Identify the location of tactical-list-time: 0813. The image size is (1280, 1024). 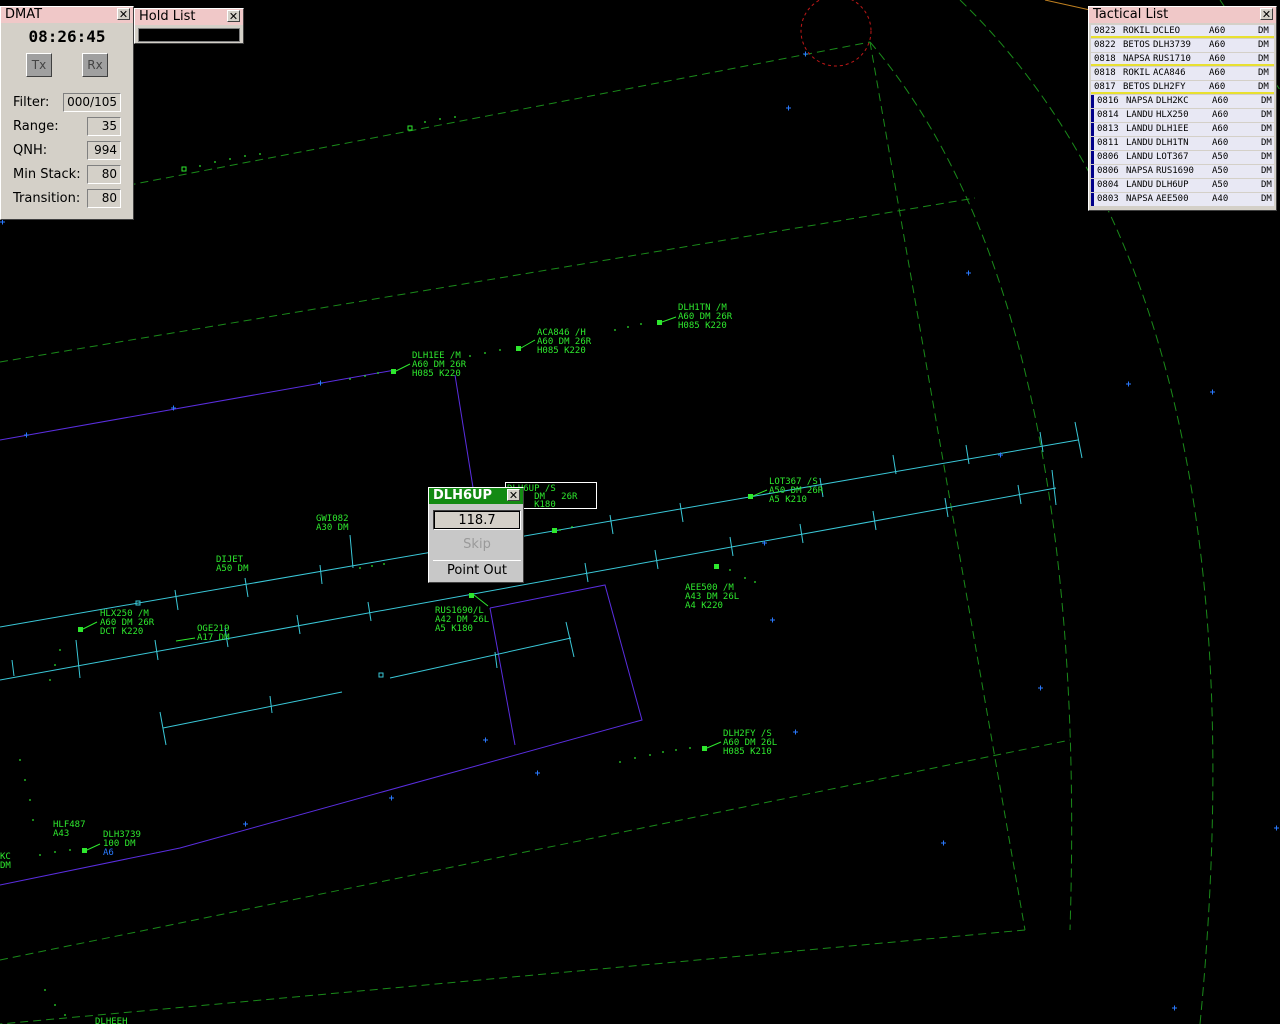
(1108, 129).